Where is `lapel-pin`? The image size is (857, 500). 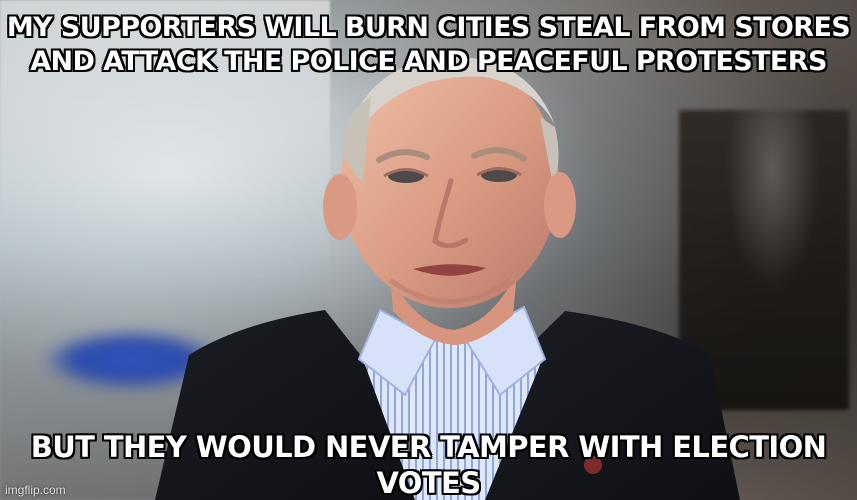
lapel-pin is located at coordinates (593, 465).